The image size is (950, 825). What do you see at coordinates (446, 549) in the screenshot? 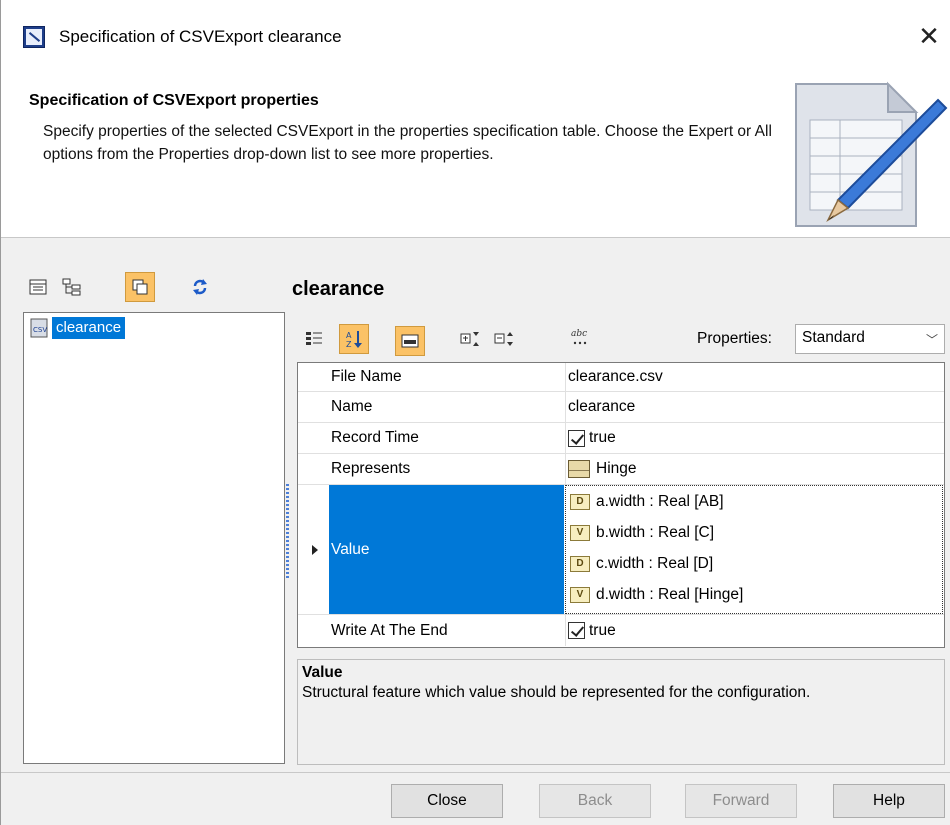
I see `property-name: Value` at bounding box center [446, 549].